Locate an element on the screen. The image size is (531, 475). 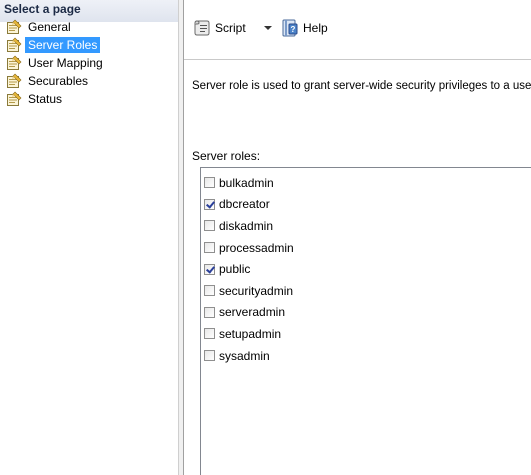
nav-item-label: User Mapping is located at coordinates (65, 63).